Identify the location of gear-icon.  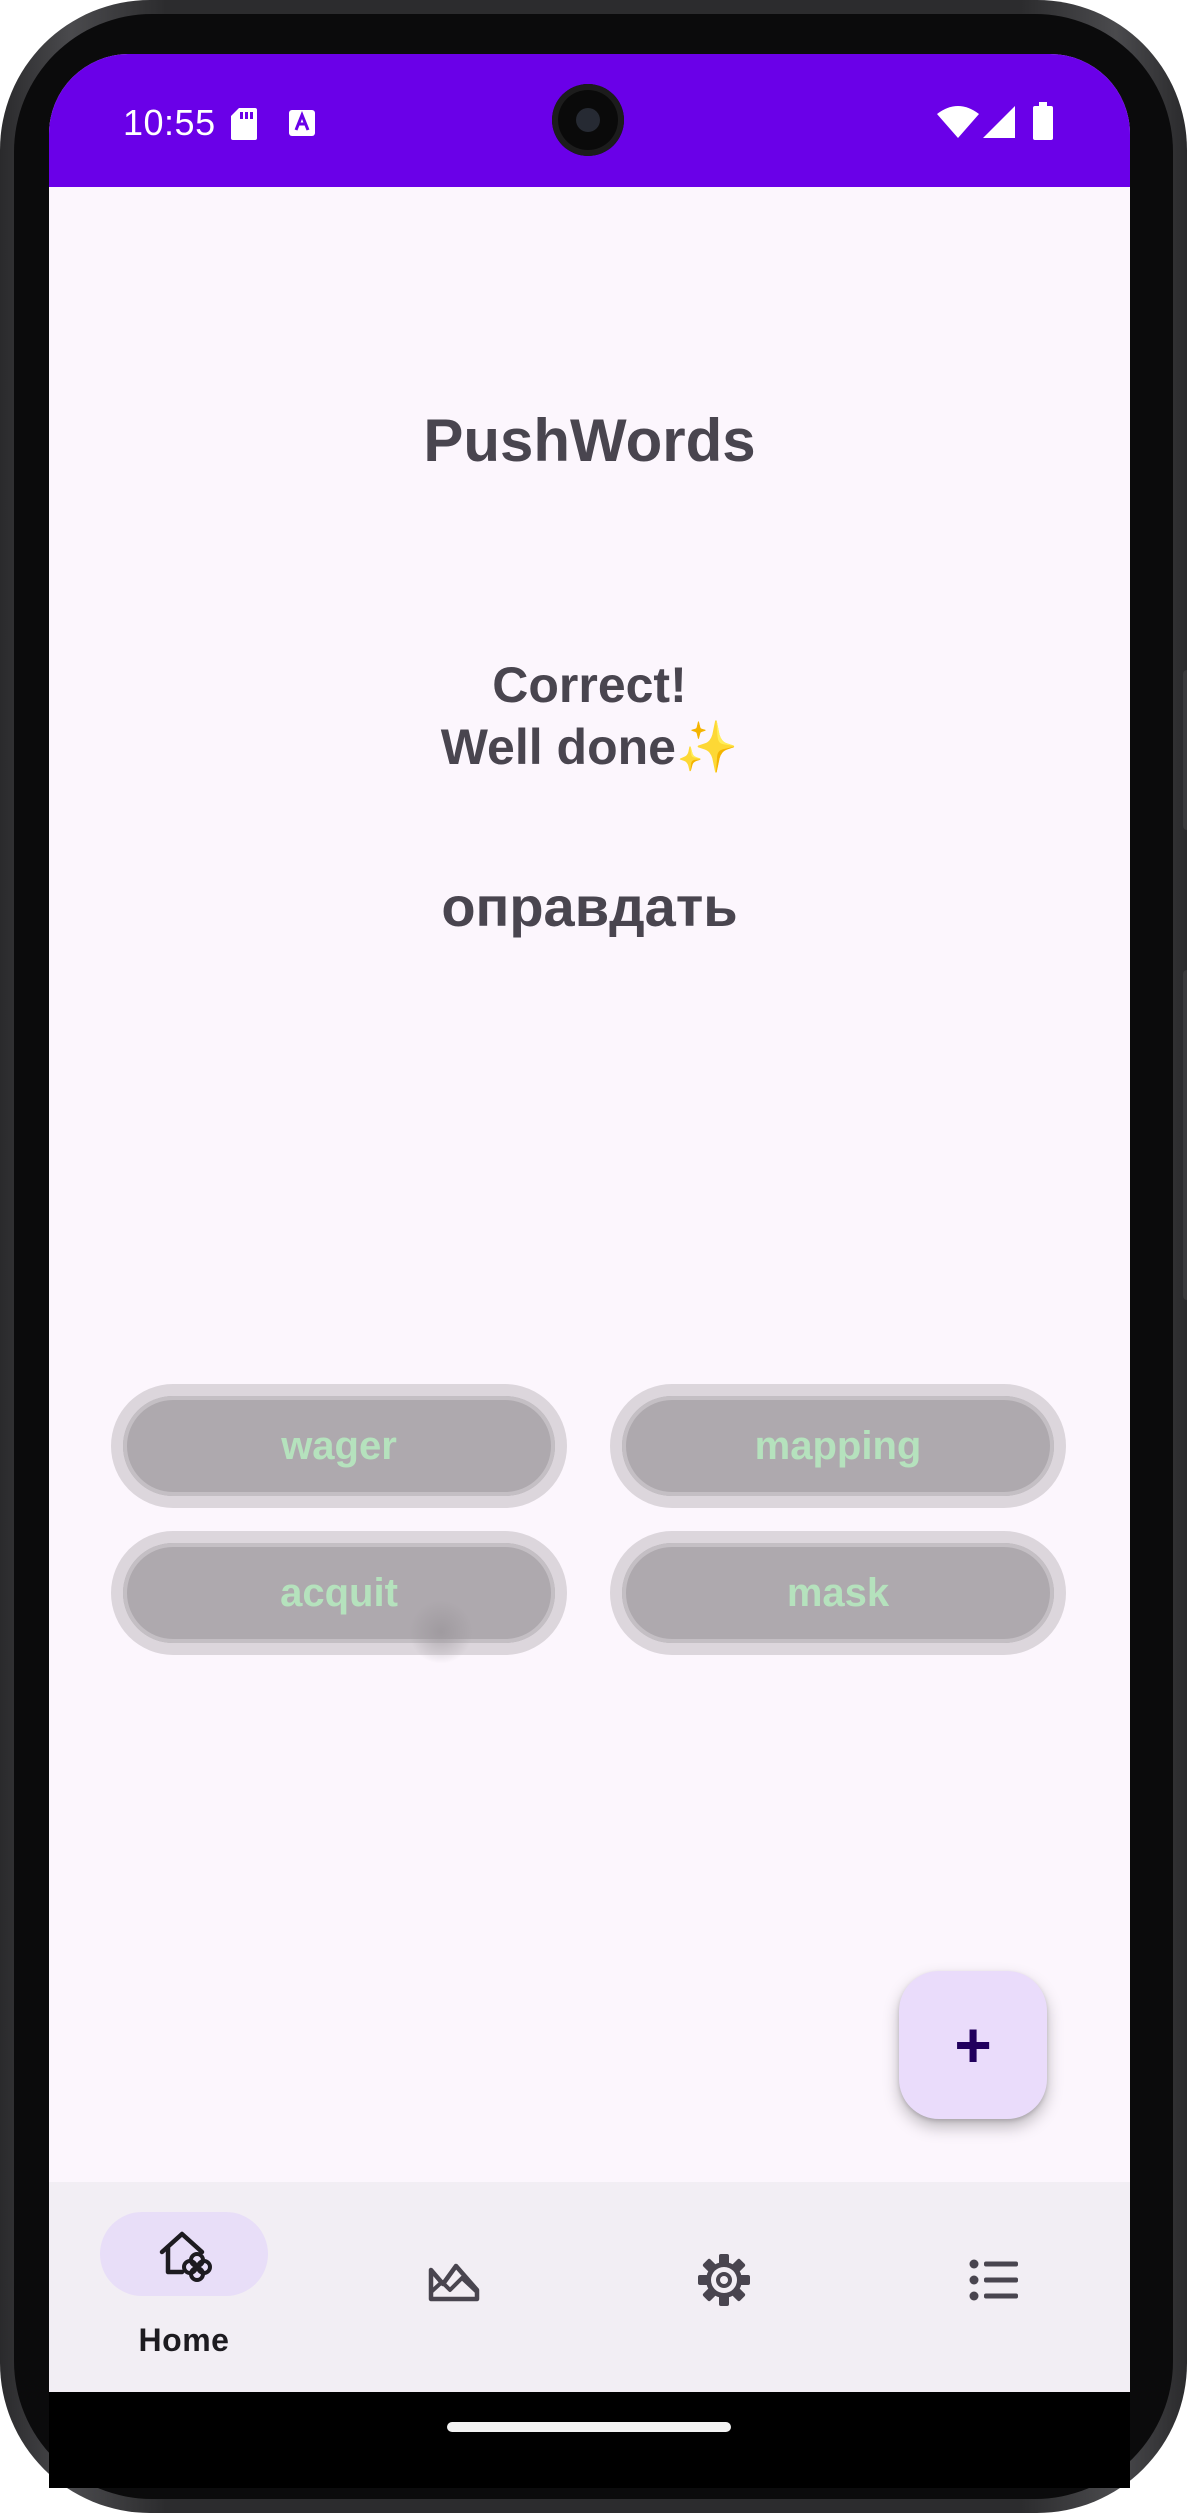
(724, 2280).